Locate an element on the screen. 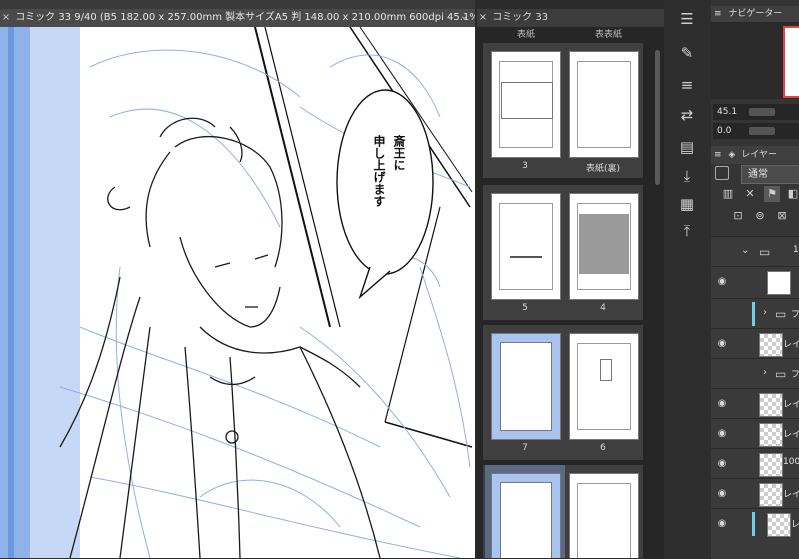 The image size is (799, 559). rotate-slider: 0.0 is located at coordinates (756, 131).